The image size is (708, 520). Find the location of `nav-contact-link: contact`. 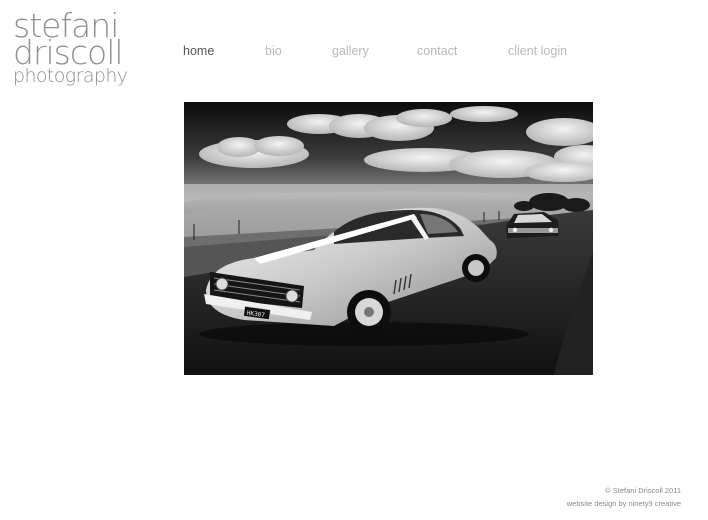

nav-contact-link: contact is located at coordinates (437, 51).